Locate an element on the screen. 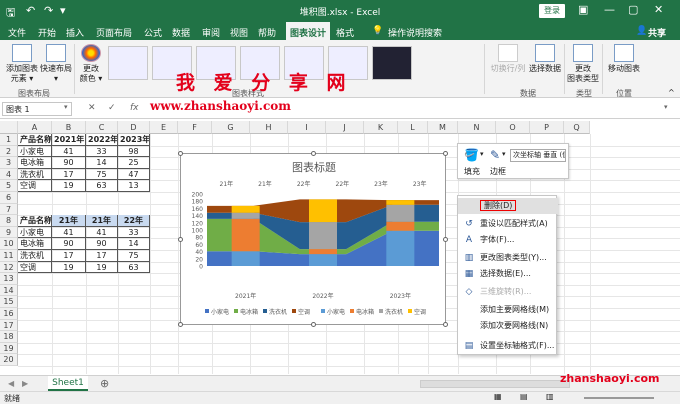  column-header: Q is located at coordinates (577, 127).